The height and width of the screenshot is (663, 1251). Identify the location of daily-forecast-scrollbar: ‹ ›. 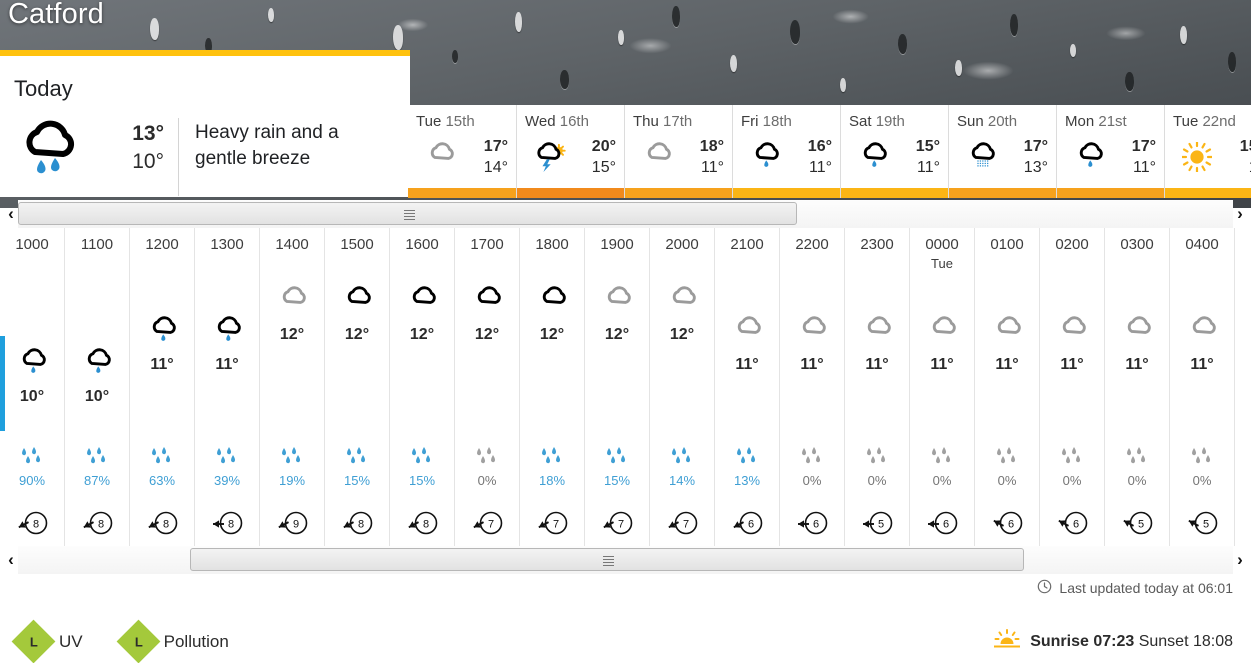
(625, 214).